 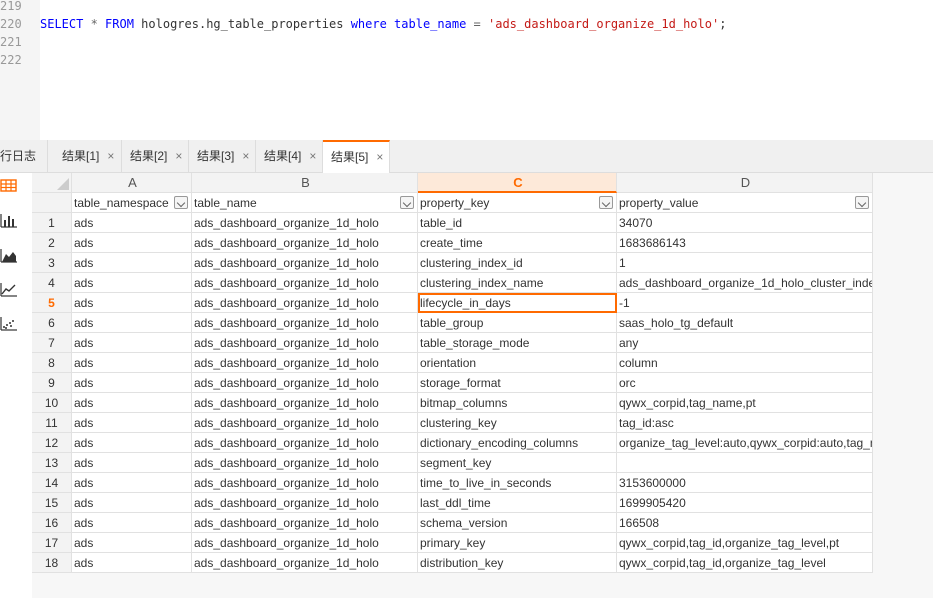 I want to click on column-letter-header: C, so click(x=517, y=183).